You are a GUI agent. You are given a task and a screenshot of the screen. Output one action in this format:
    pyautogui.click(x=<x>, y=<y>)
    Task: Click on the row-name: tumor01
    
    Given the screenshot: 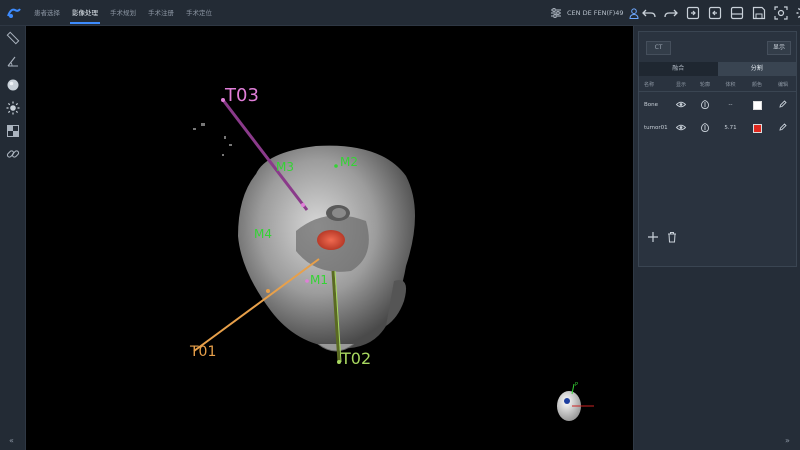 What is the action you would take?
    pyautogui.click(x=656, y=128)
    